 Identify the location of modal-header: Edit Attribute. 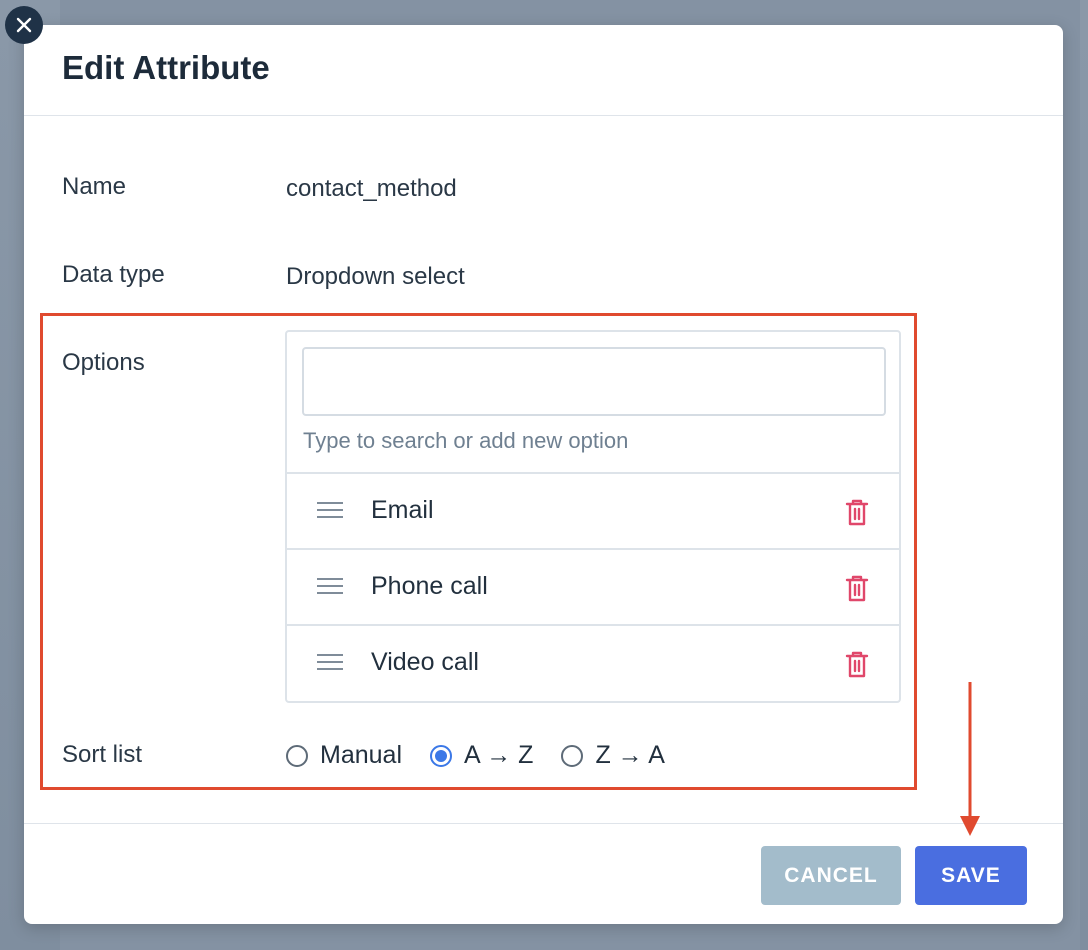
(543, 70).